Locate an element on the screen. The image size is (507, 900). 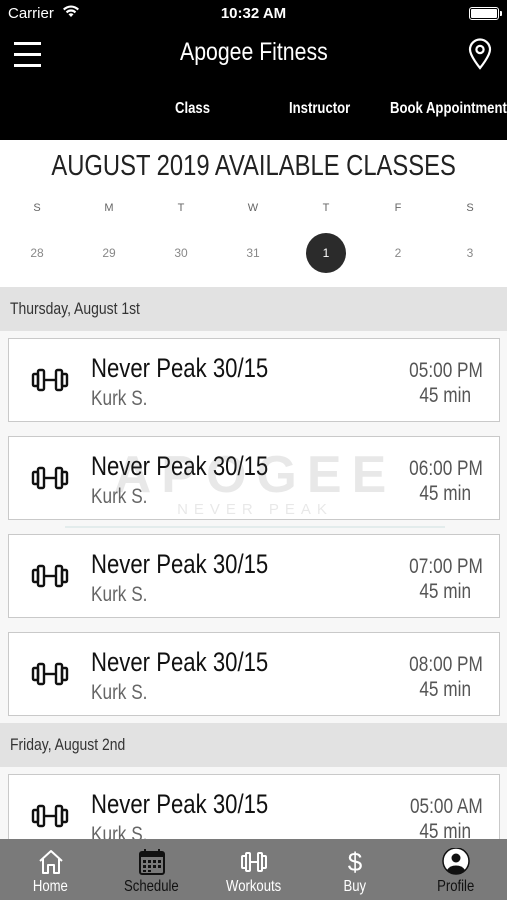
tab-schedule: Schedule is located at coordinates (151, 869).